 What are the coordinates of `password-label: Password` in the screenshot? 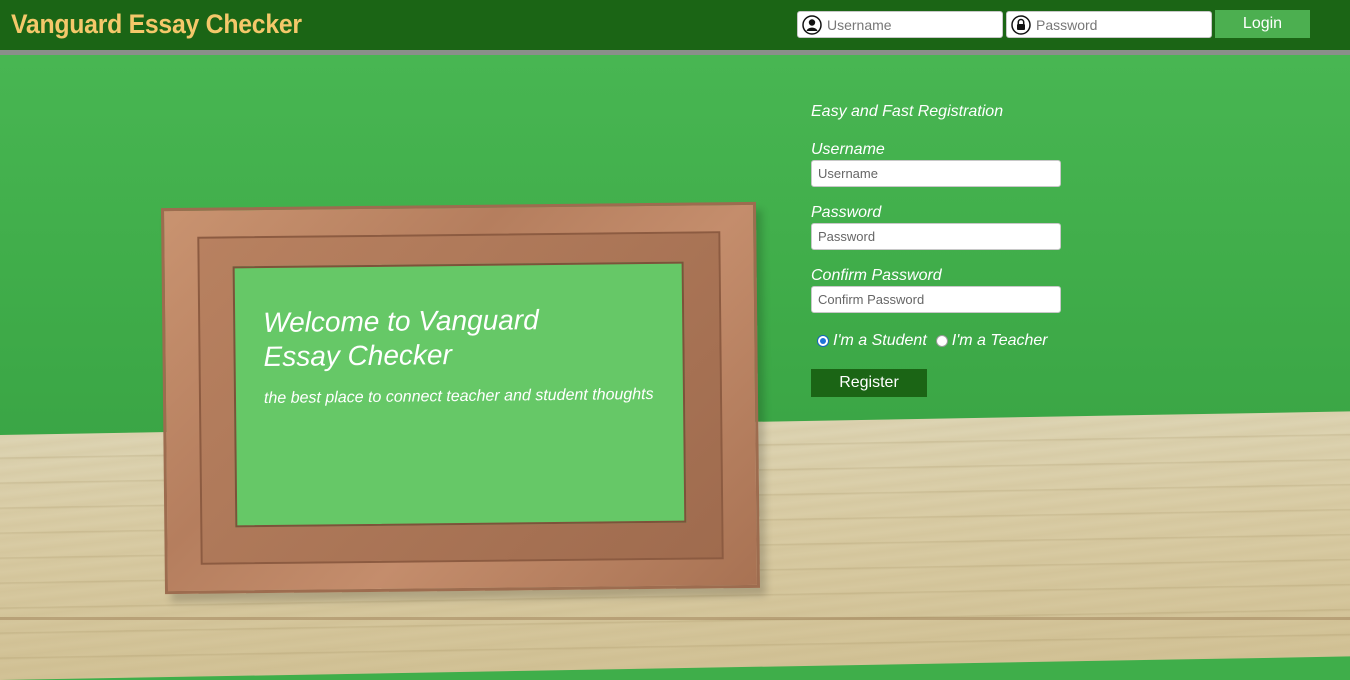 It's located at (846, 212).